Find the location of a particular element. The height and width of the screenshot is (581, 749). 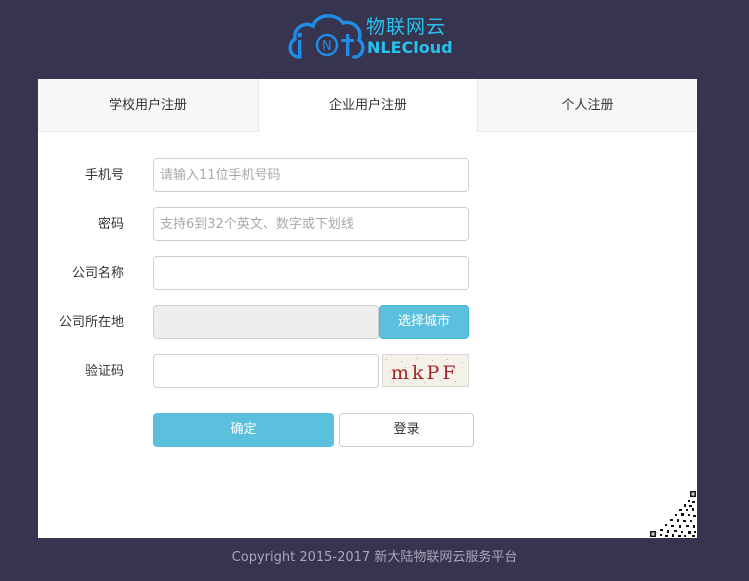

captcha-input is located at coordinates (266, 371).